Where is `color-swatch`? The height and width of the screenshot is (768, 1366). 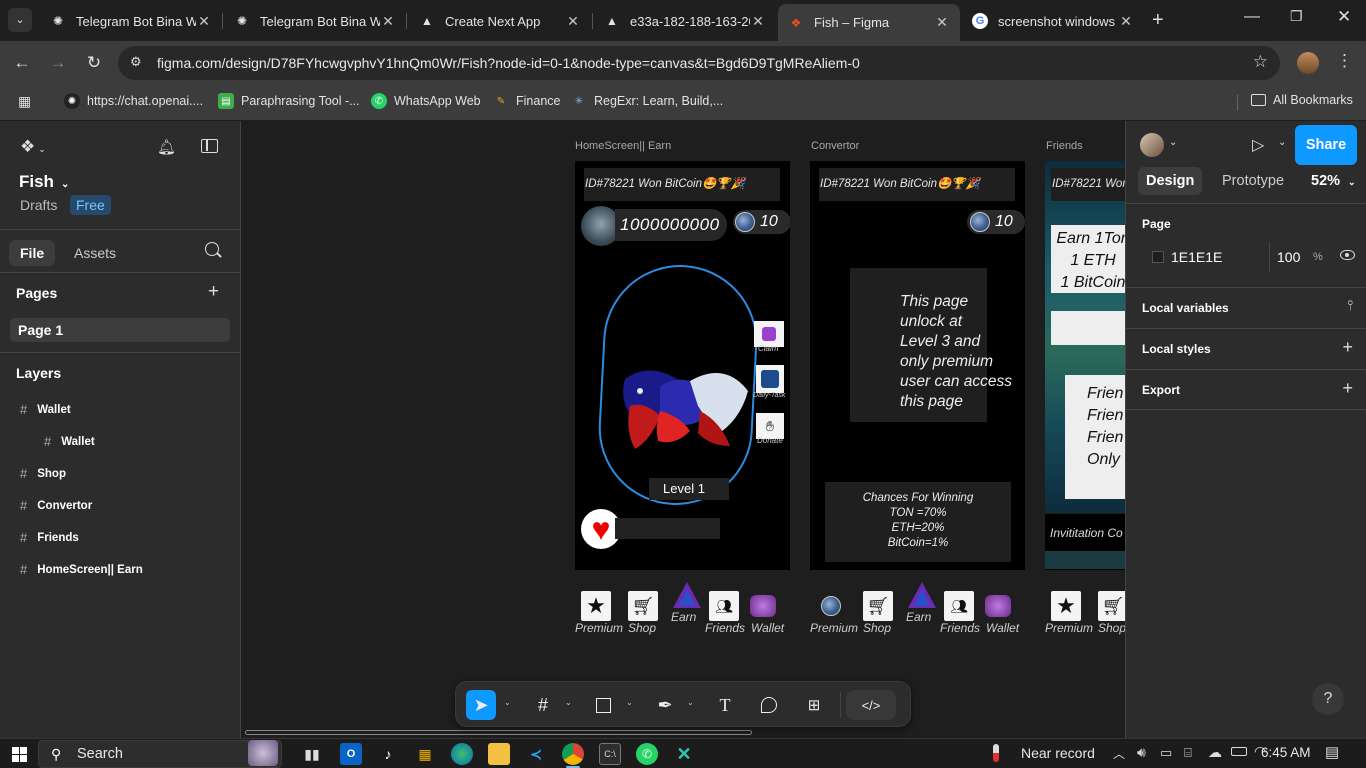 color-swatch is located at coordinates (1158, 257).